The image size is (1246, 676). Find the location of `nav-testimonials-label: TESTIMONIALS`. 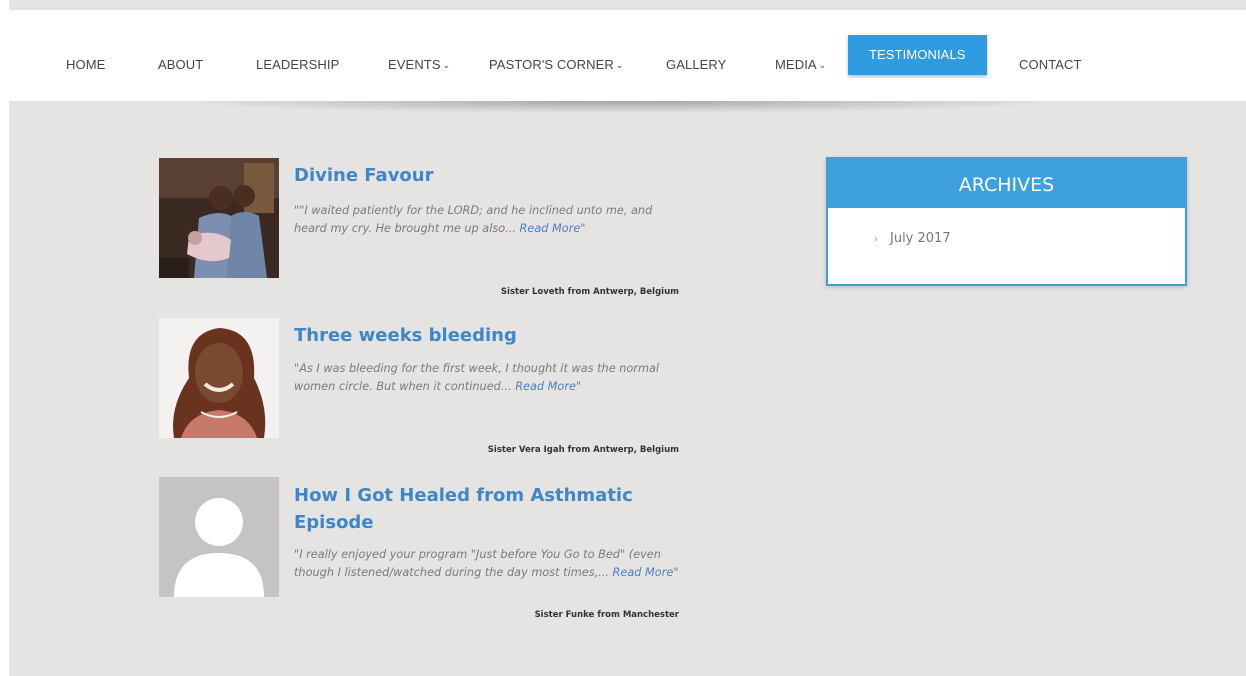

nav-testimonials-label: TESTIMONIALS is located at coordinates (917, 54).